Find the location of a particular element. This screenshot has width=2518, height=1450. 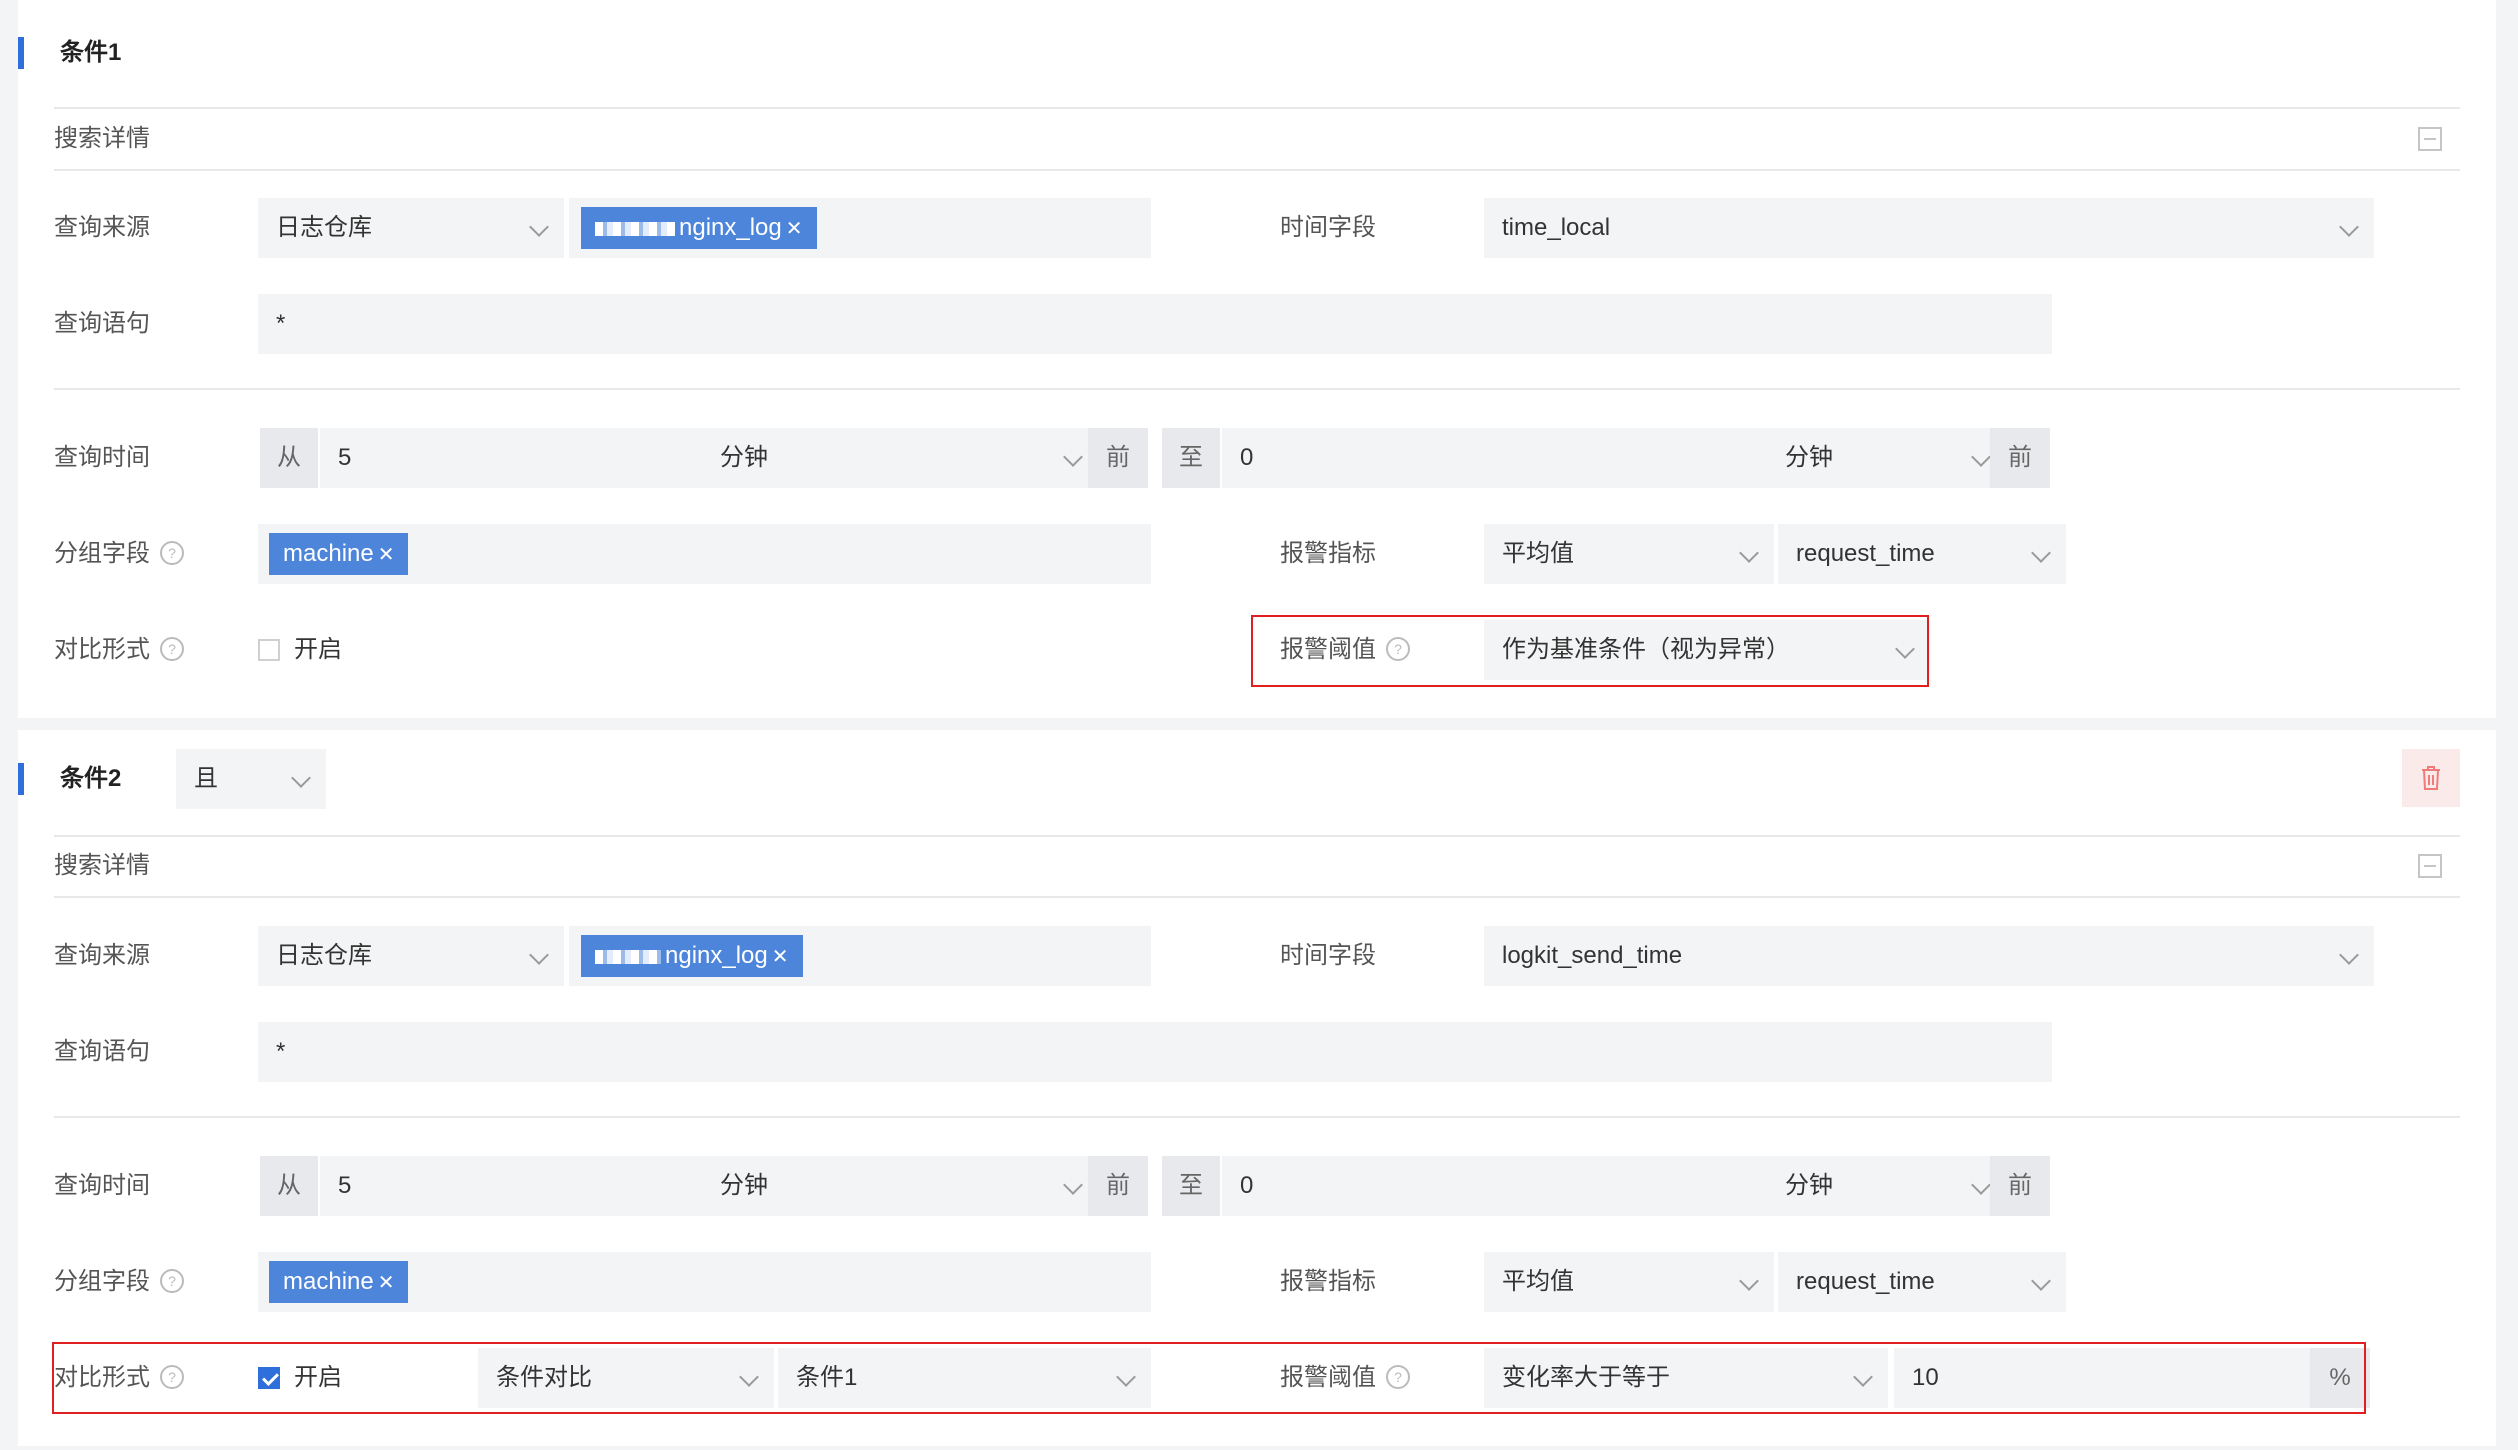

compare-label: 对比形式? is located at coordinates (119, 650).